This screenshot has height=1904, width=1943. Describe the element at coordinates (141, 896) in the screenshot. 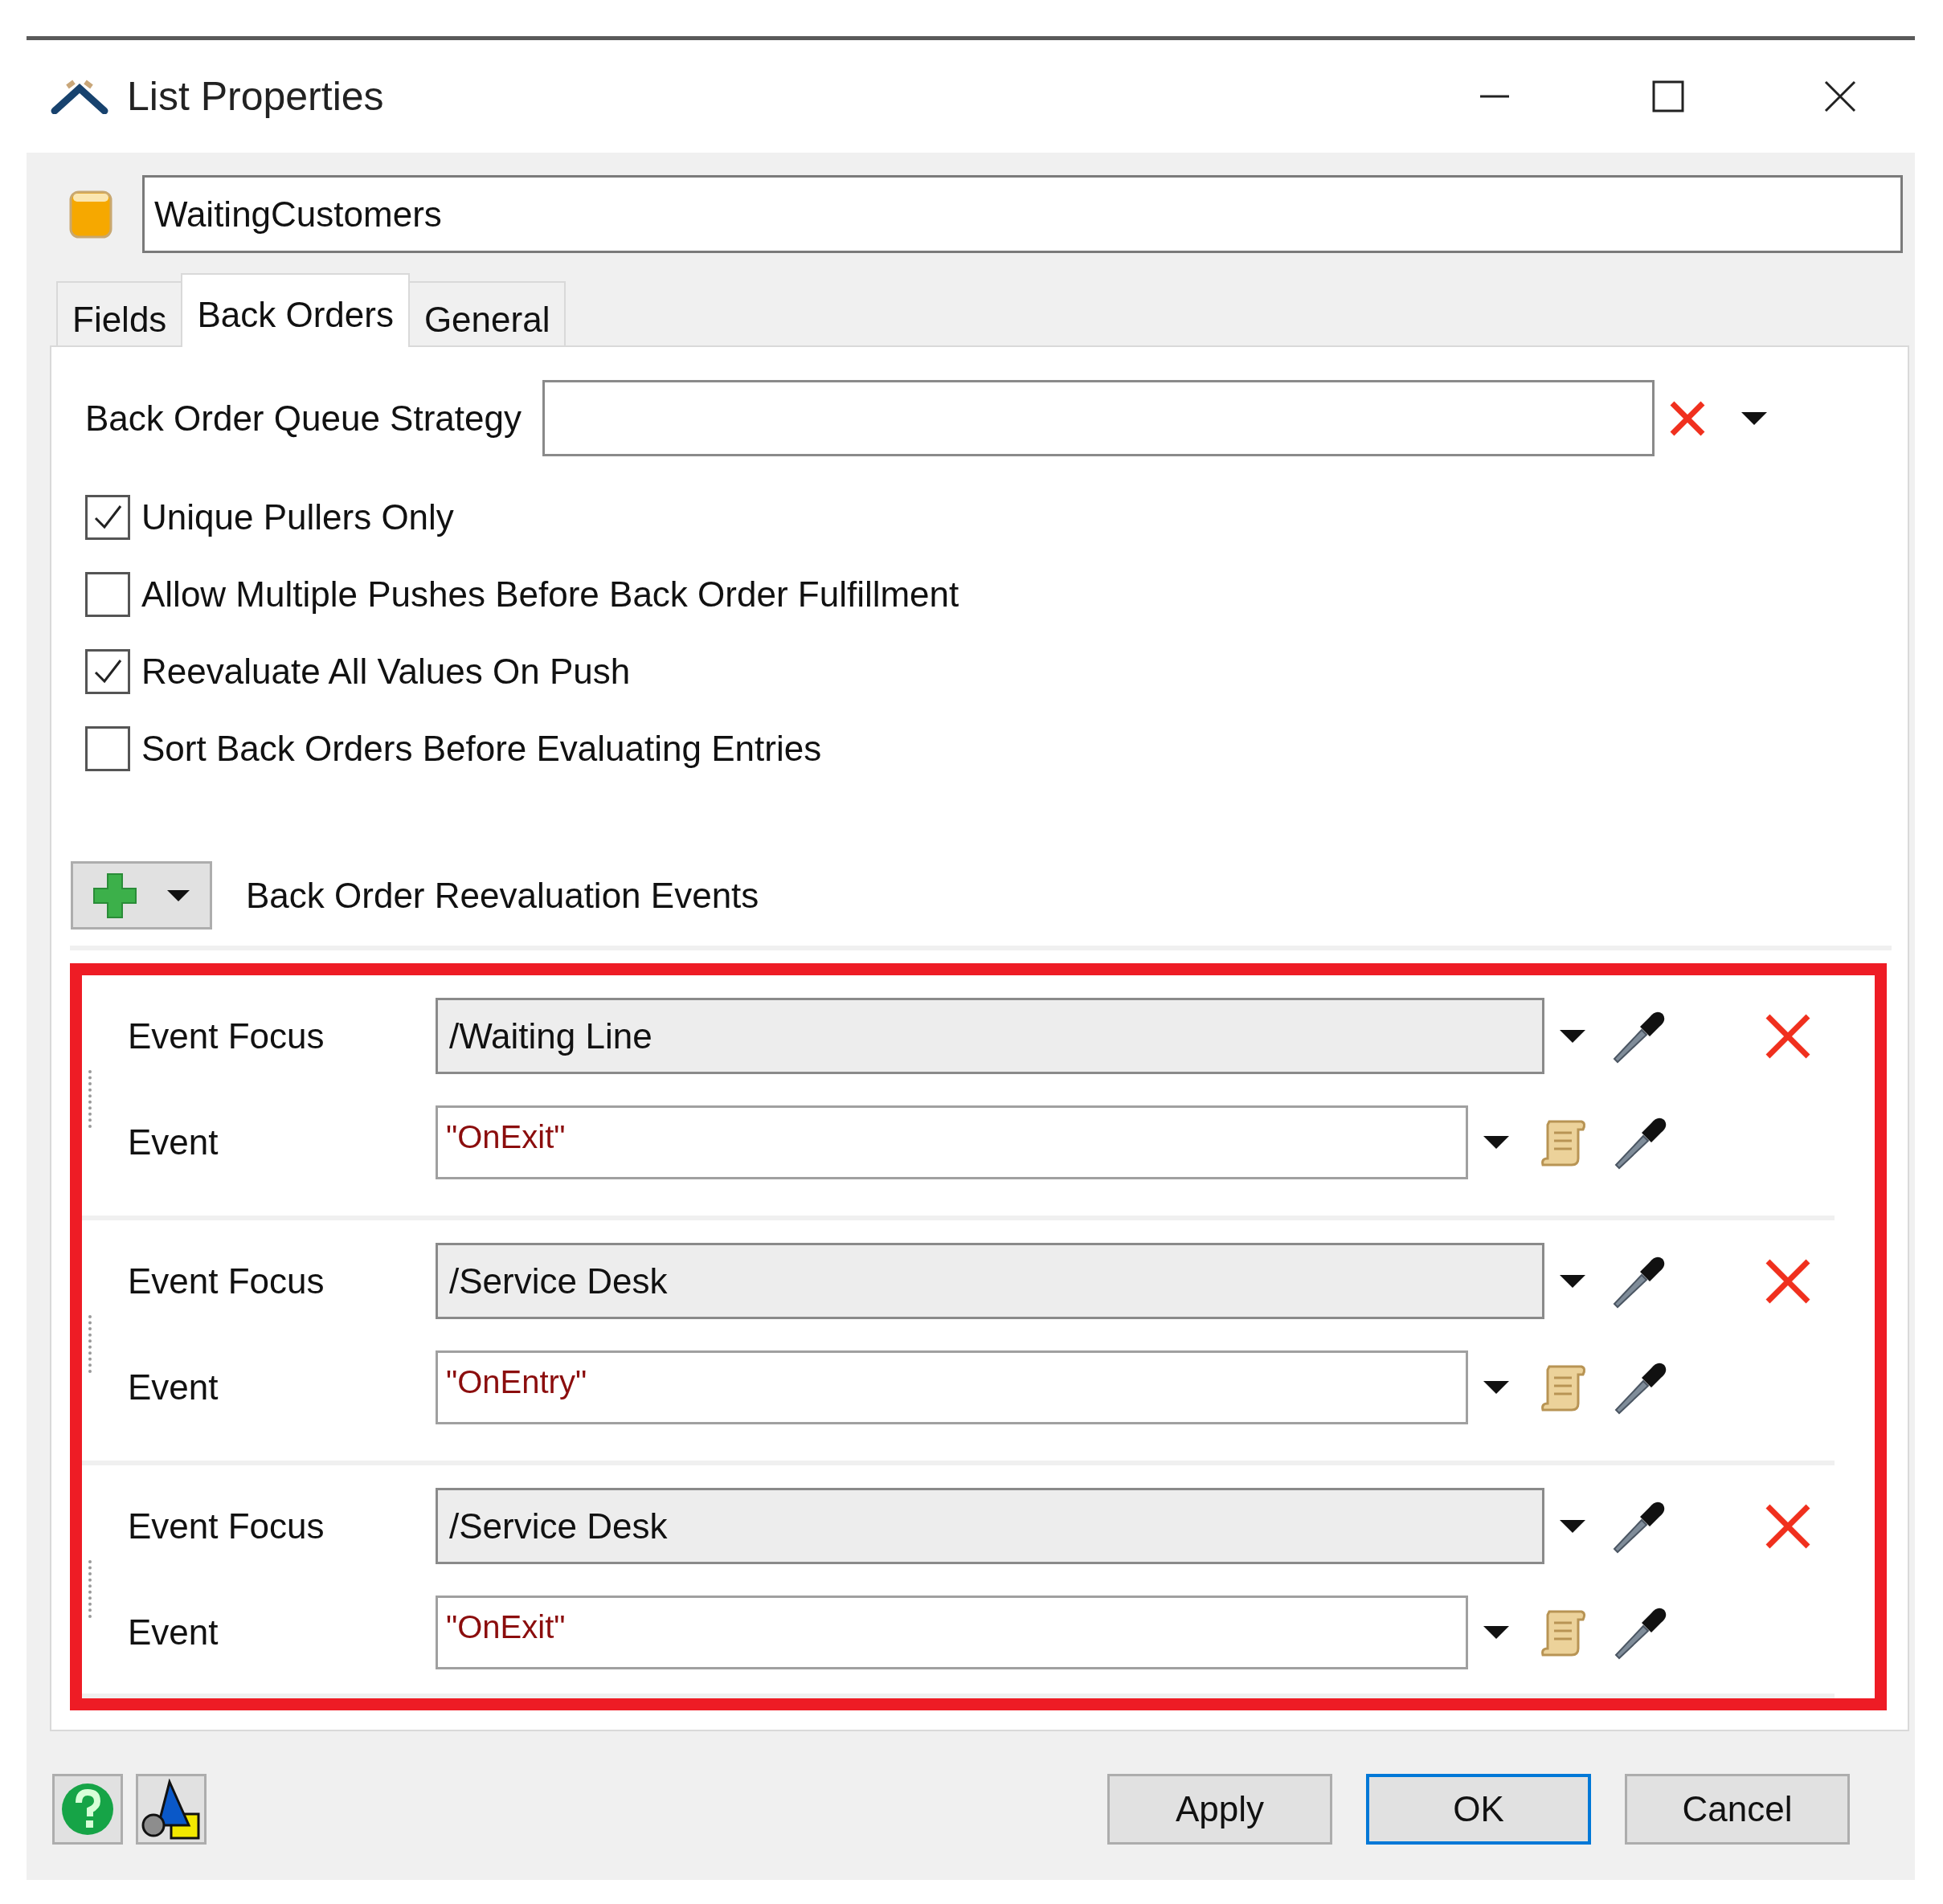

I see `add-button` at that location.